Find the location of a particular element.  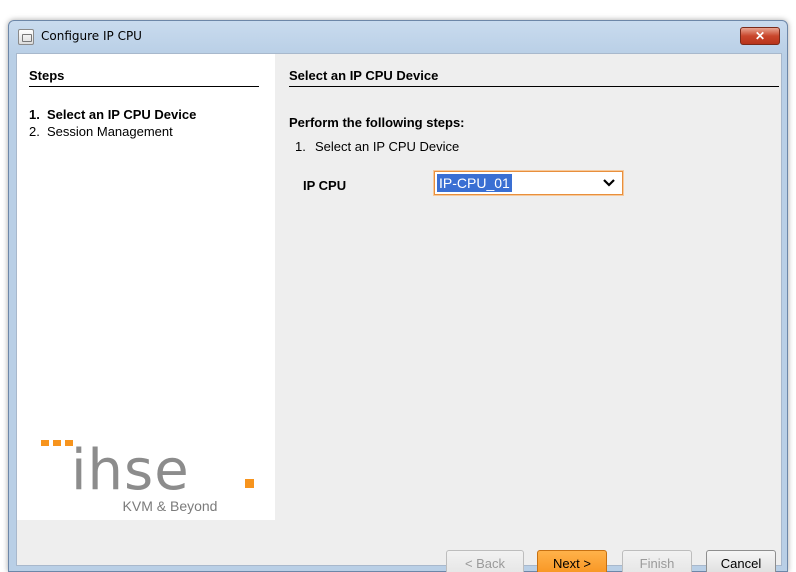

instruction-text: Perform the following steps: is located at coordinates (377, 122).